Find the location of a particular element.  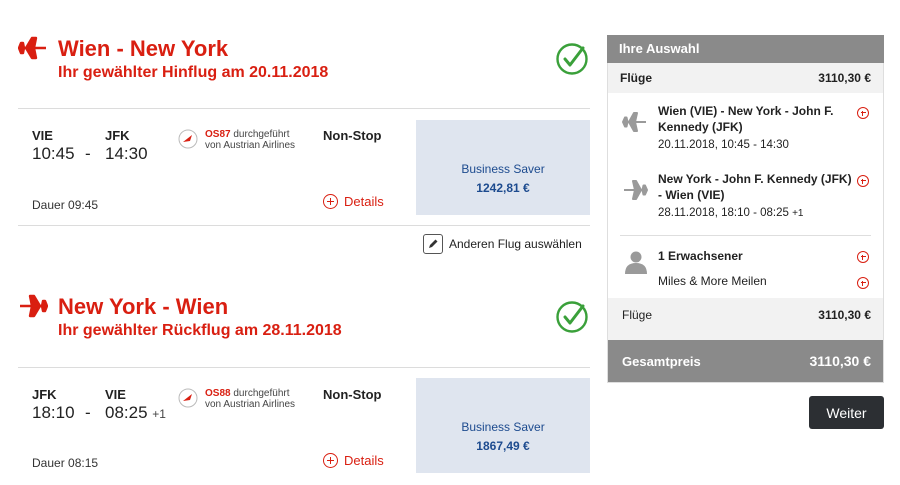

fare-option: Business Saver 1867,49 € is located at coordinates (503, 425).